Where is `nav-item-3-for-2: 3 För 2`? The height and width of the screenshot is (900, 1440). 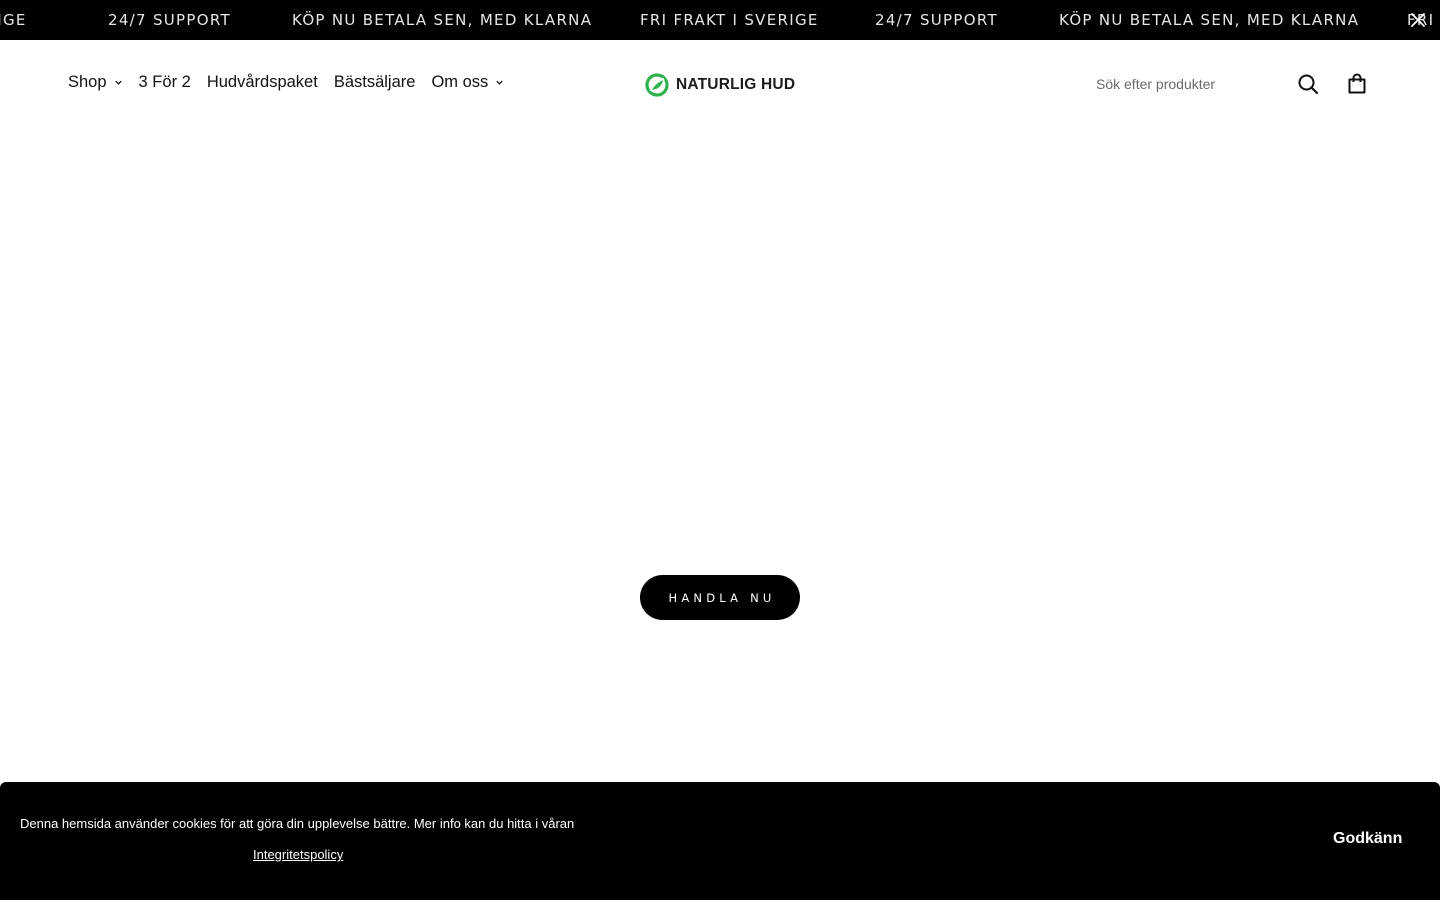 nav-item-3-for-2: 3 För 2 is located at coordinates (165, 82).